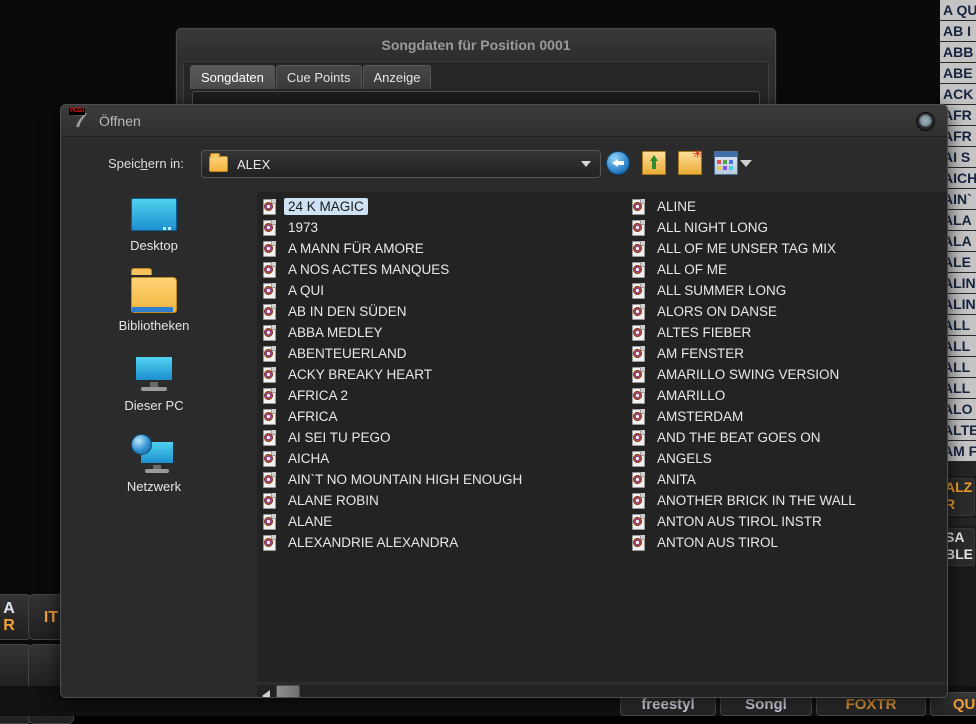  Describe the element at coordinates (326, 206) in the screenshot. I see `file-list-item-label: 24 K MAGIC` at that location.